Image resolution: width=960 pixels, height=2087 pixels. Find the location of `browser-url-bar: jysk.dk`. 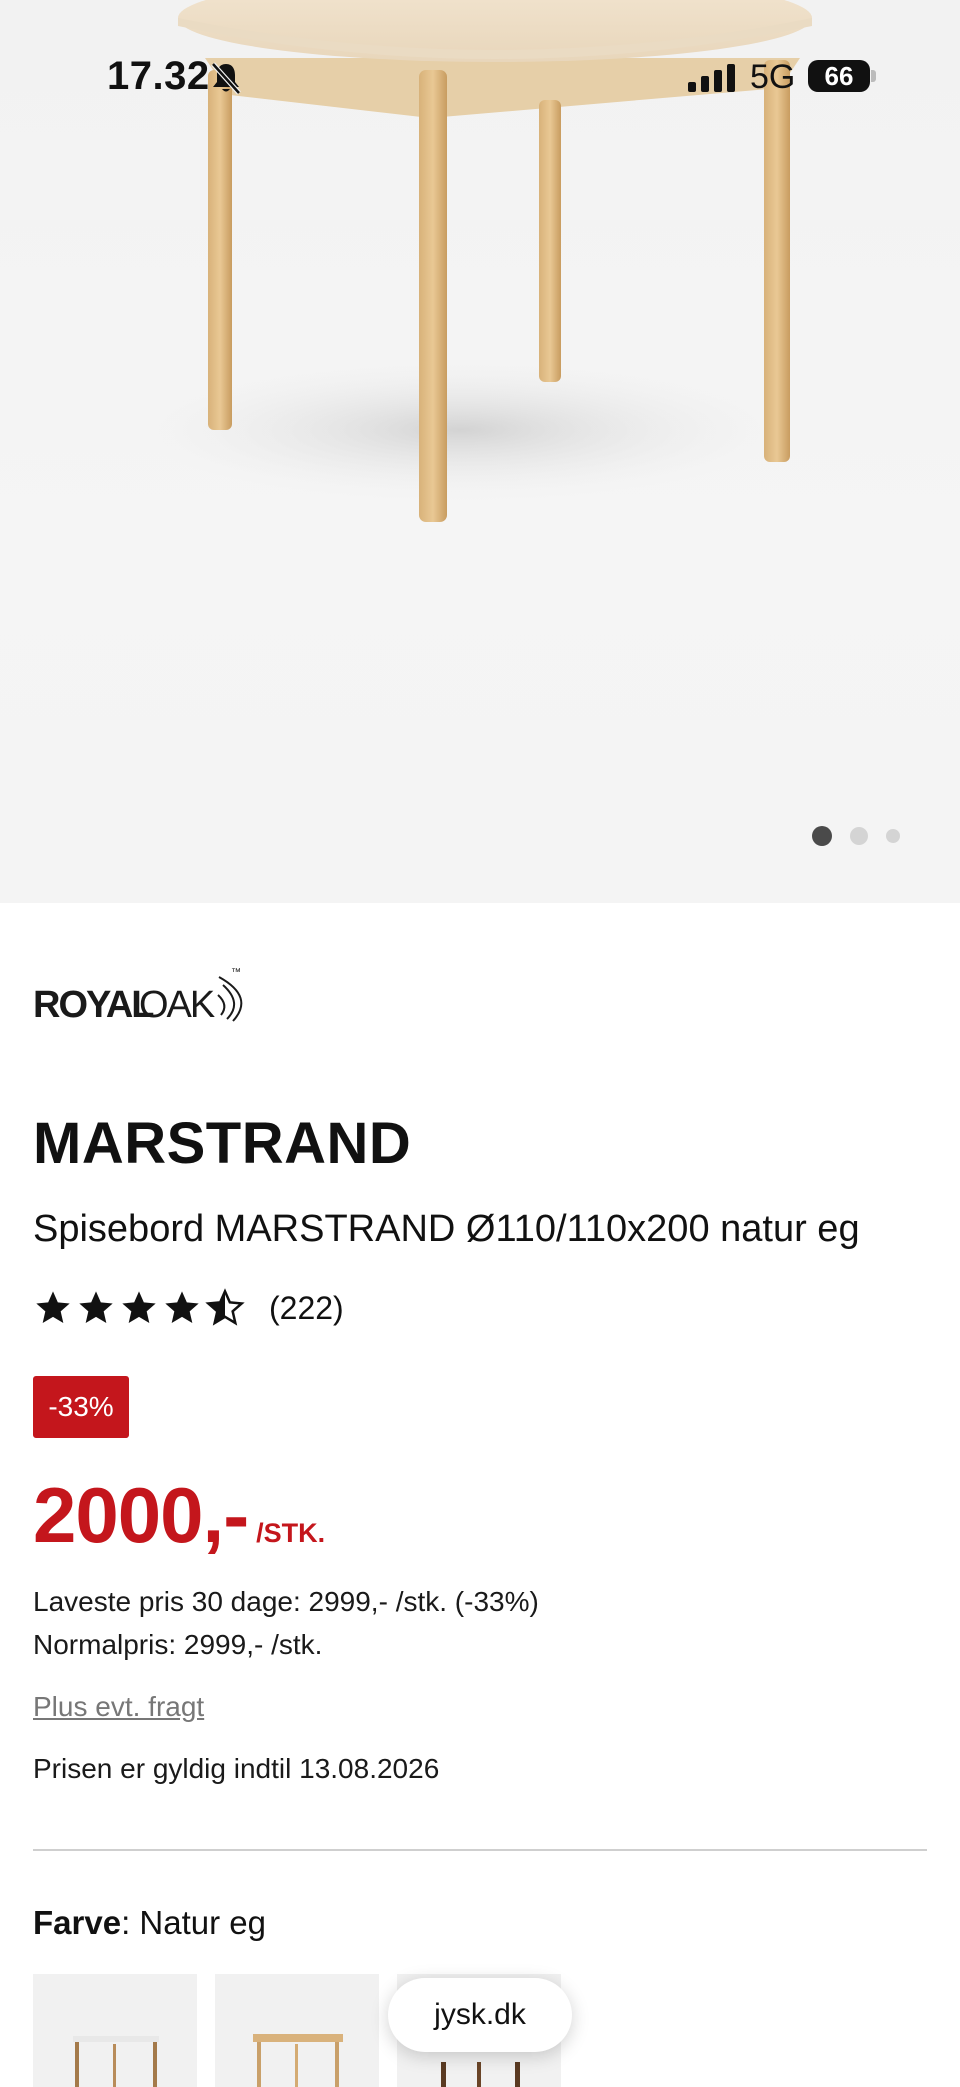

browser-url-bar: jysk.dk is located at coordinates (480, 2015).